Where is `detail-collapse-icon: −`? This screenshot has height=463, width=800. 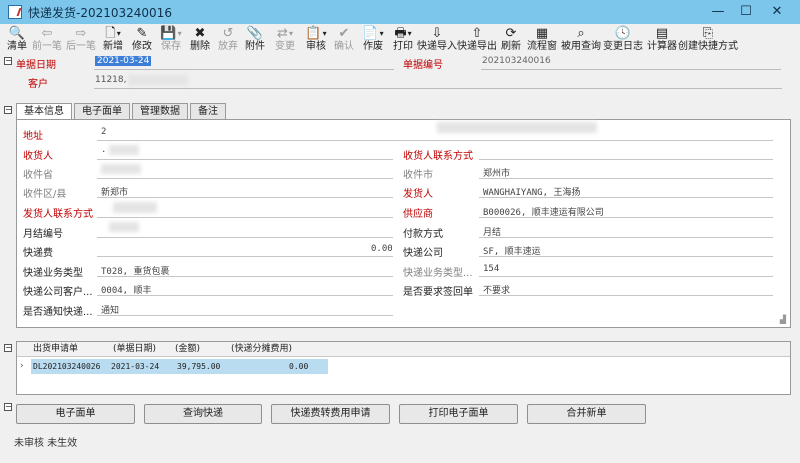 detail-collapse-icon: − is located at coordinates (8, 110).